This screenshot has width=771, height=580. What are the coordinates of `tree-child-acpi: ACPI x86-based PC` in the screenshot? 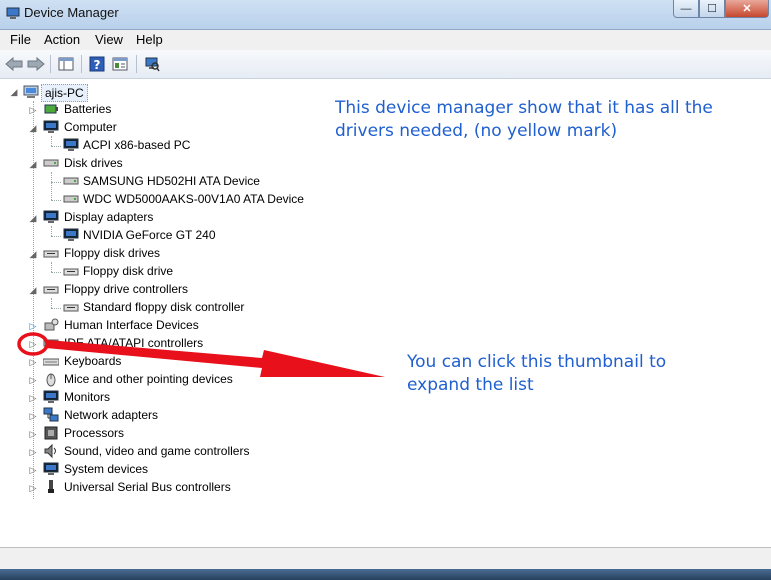 It's located at (136, 145).